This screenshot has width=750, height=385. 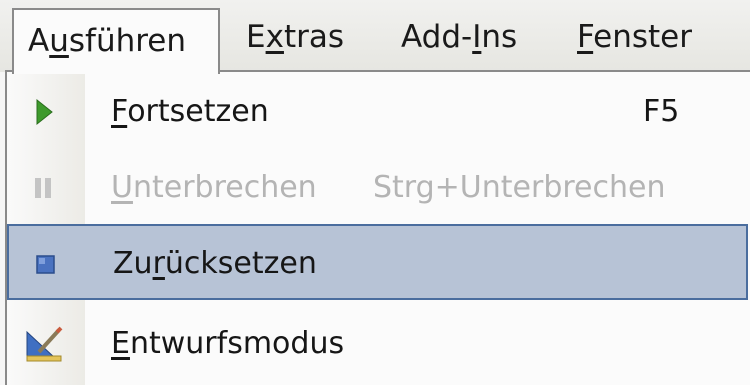 What do you see at coordinates (499, 37) in the screenshot?
I see `menu-add-ins-post: ns` at bounding box center [499, 37].